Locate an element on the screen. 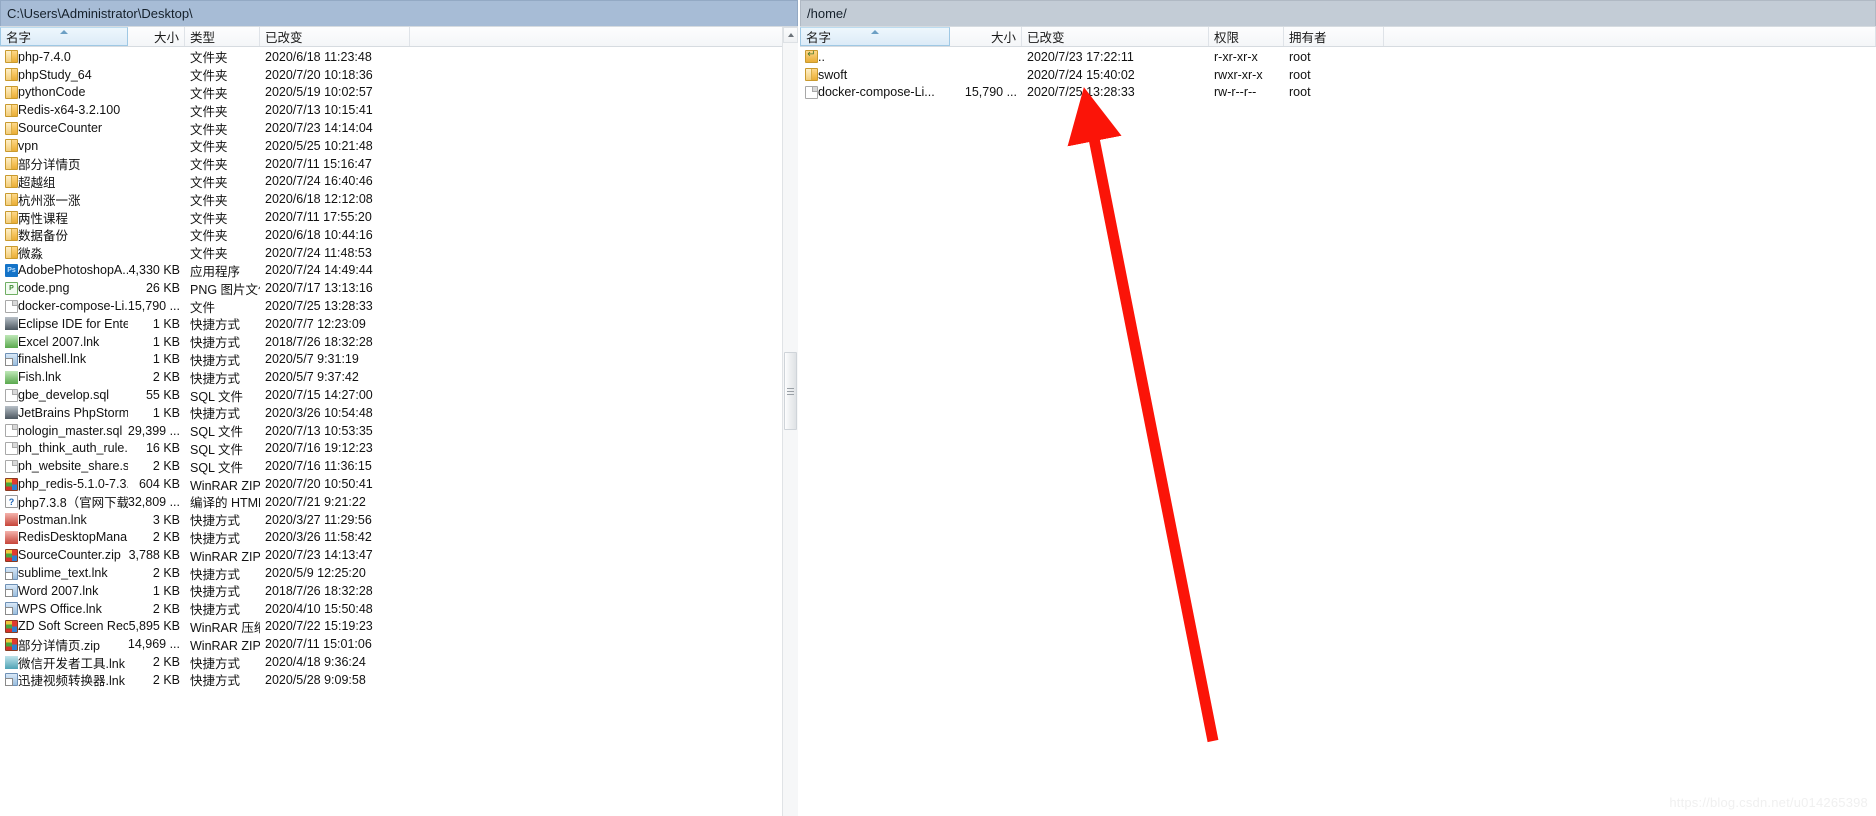 This screenshot has height=816, width=1876. left_pane-file-name: 迅捷视频转换器.lnk is located at coordinates (71, 681).